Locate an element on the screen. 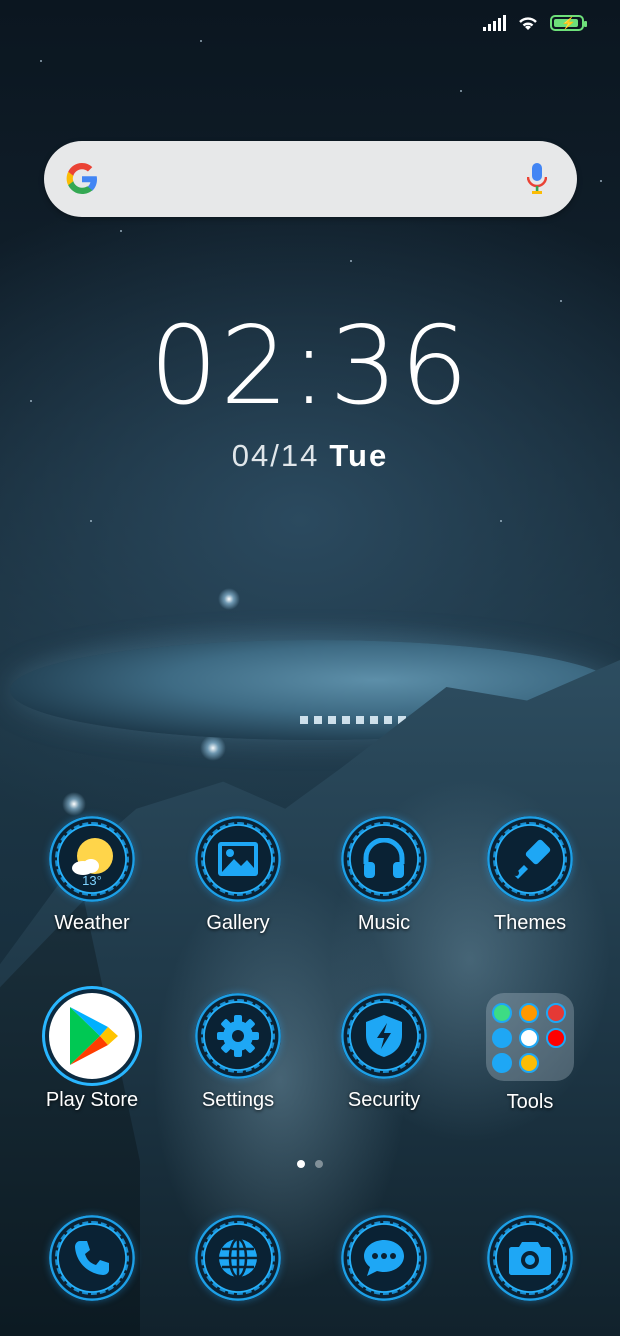 The image size is (620, 1336). folder-icon is located at coordinates (530, 1037).